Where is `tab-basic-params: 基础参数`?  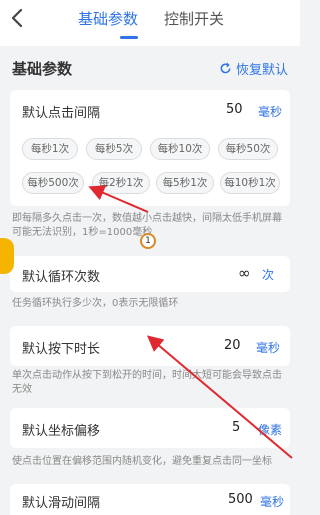
tab-basic-params: 基础参数 is located at coordinates (108, 18).